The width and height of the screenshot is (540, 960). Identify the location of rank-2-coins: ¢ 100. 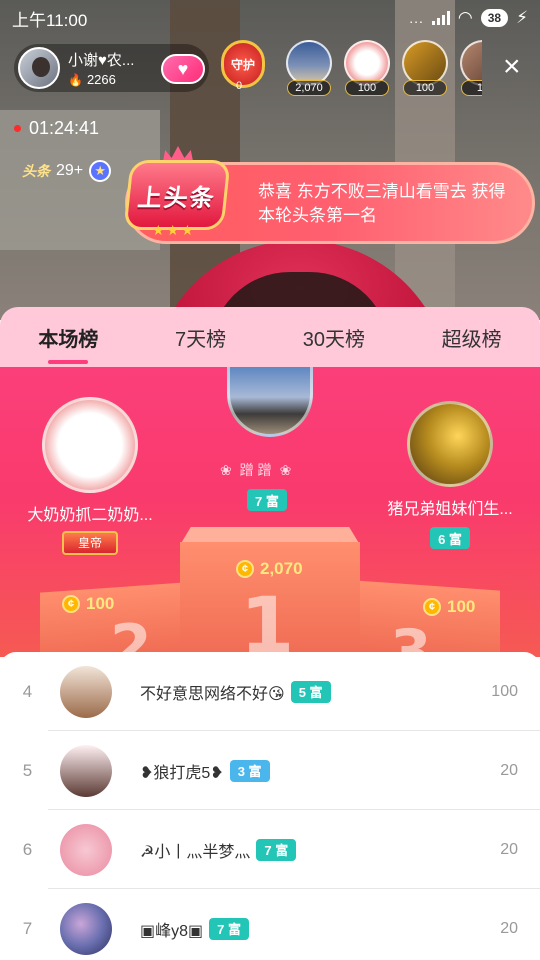
(88, 604).